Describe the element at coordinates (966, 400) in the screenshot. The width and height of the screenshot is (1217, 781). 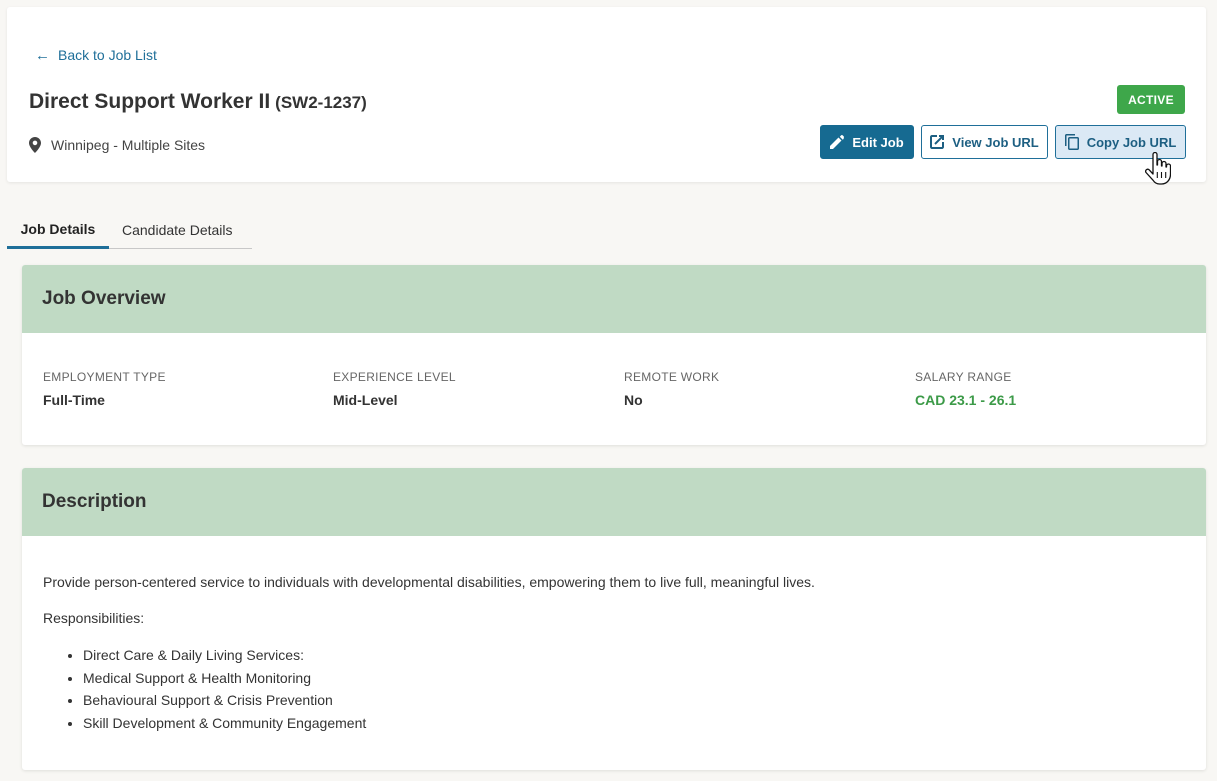
I see `salary-range-value: CAD 23.1 - 26.1` at that location.